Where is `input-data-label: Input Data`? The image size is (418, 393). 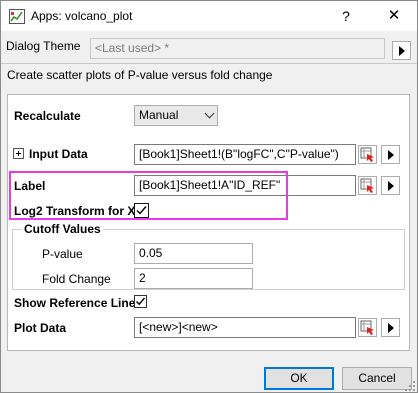 input-data-label: Input Data is located at coordinates (58, 154).